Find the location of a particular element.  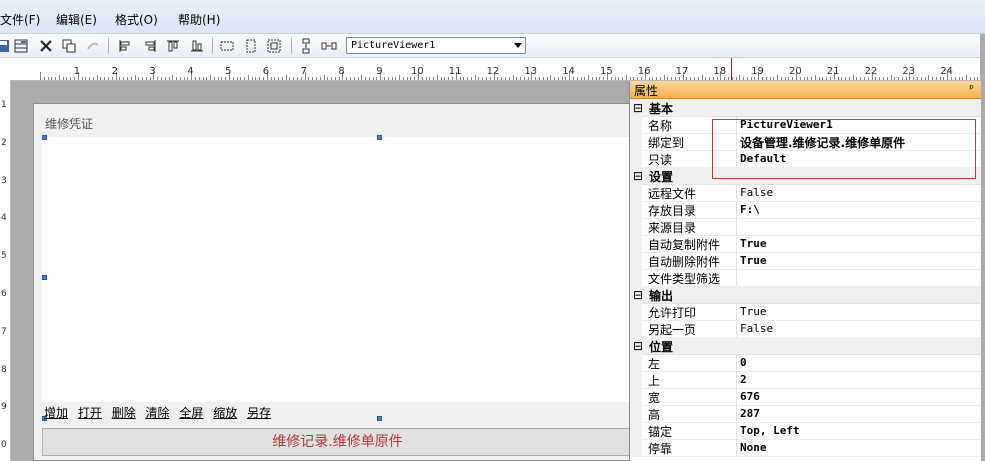

property-row: 另起一页 False is located at coordinates (805, 329).